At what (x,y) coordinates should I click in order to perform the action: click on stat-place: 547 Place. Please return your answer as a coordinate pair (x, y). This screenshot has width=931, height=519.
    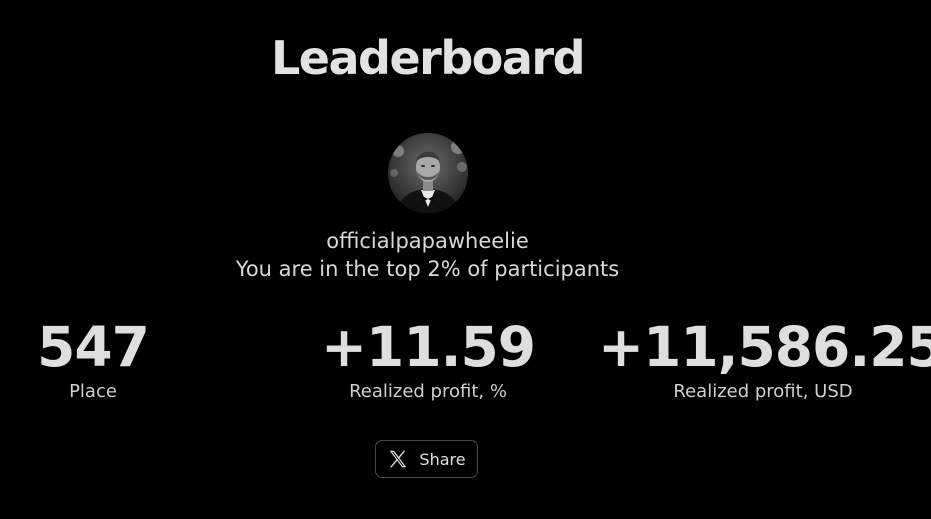
    Looking at the image, I should click on (93, 359).